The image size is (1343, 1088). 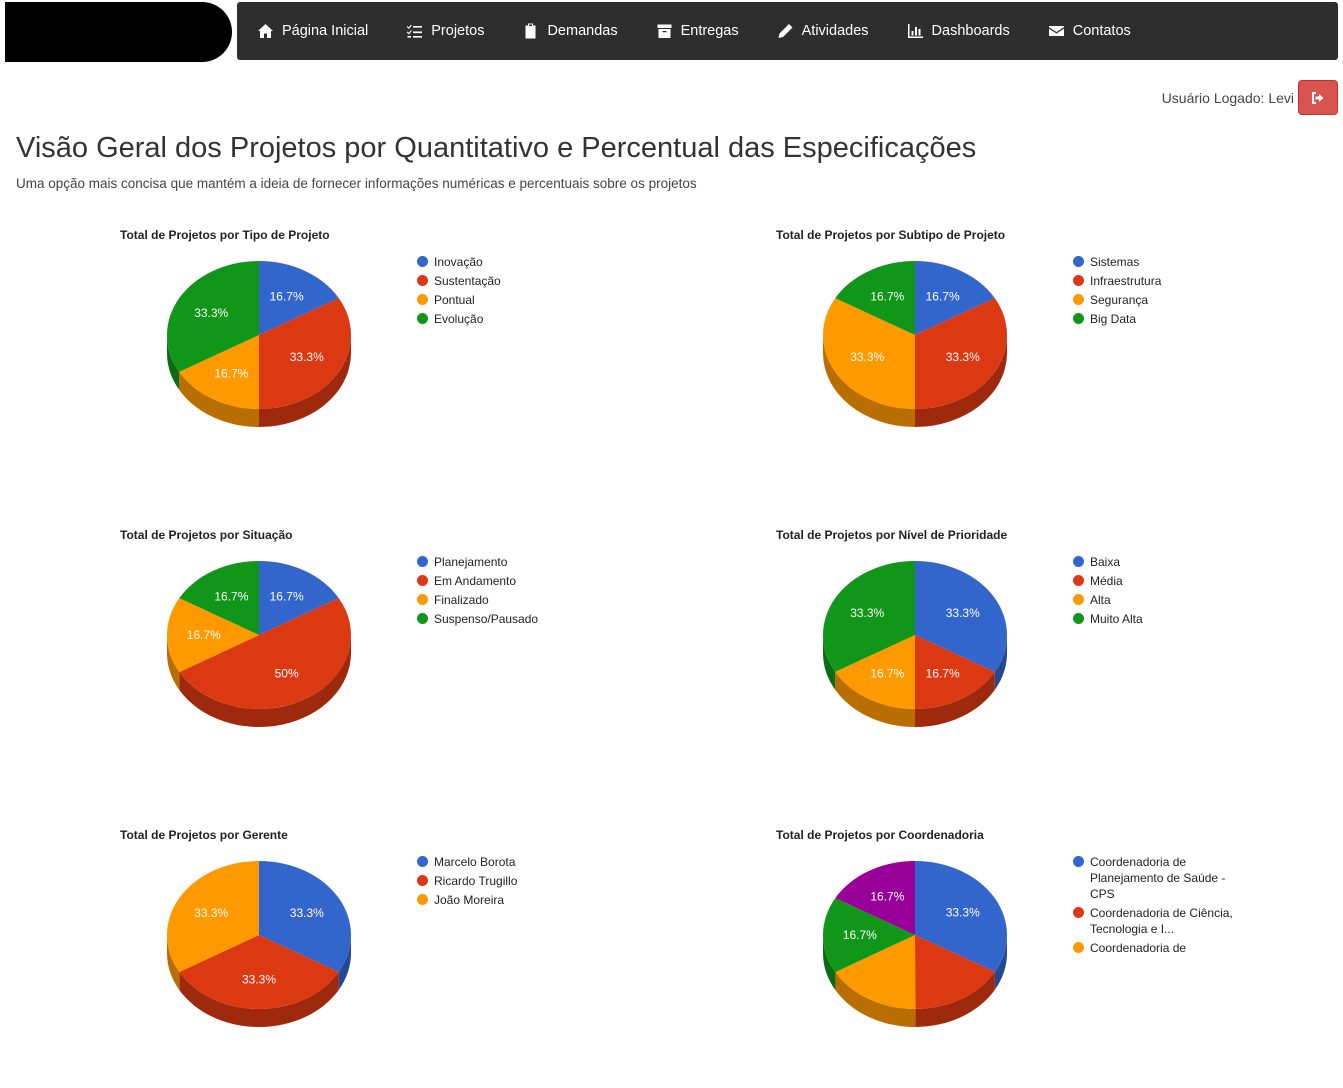 What do you see at coordinates (1158, 600) in the screenshot?
I see `legend-item: Alta` at bounding box center [1158, 600].